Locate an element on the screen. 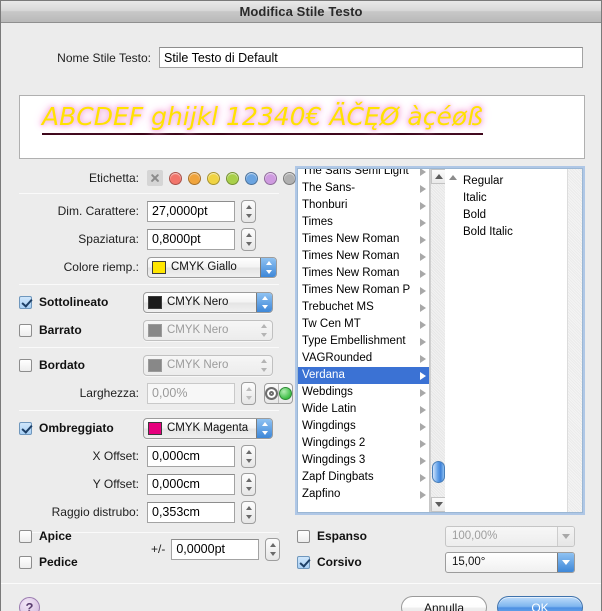 This screenshot has height=611, width=602. tracking-row: Spaziatura: is located at coordinates (147, 239).